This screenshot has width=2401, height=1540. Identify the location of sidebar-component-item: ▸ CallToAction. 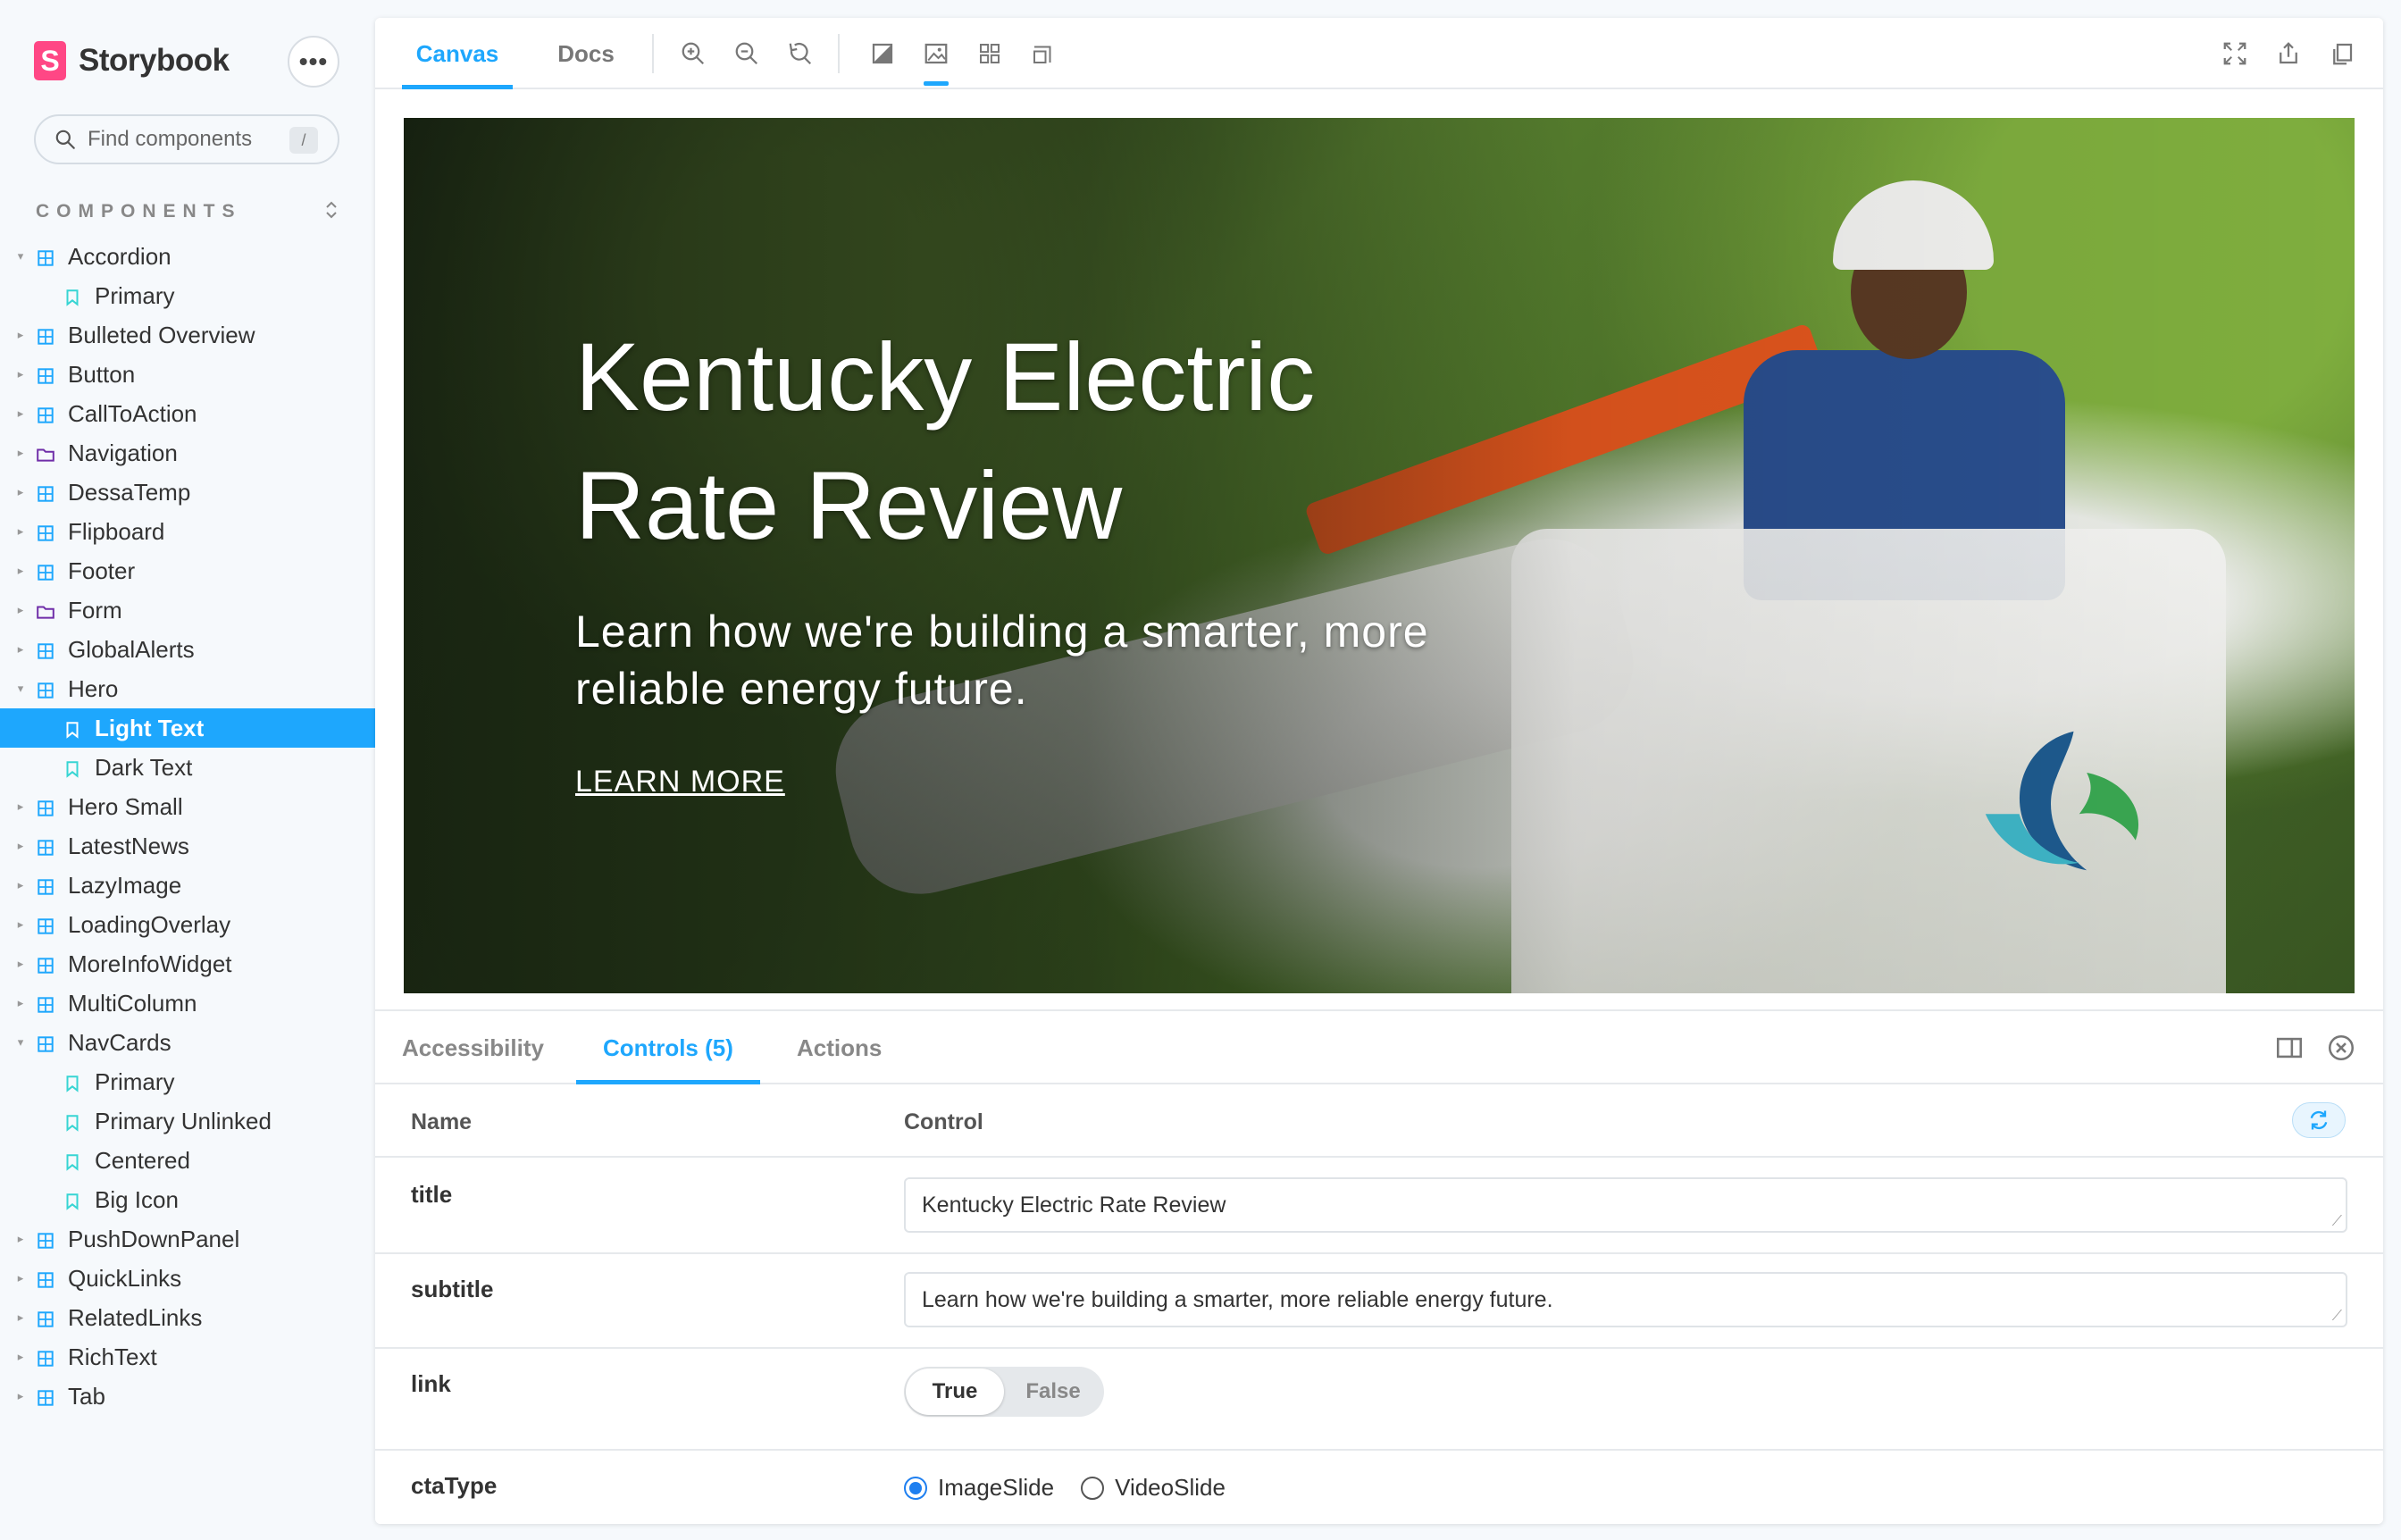
(187, 413).